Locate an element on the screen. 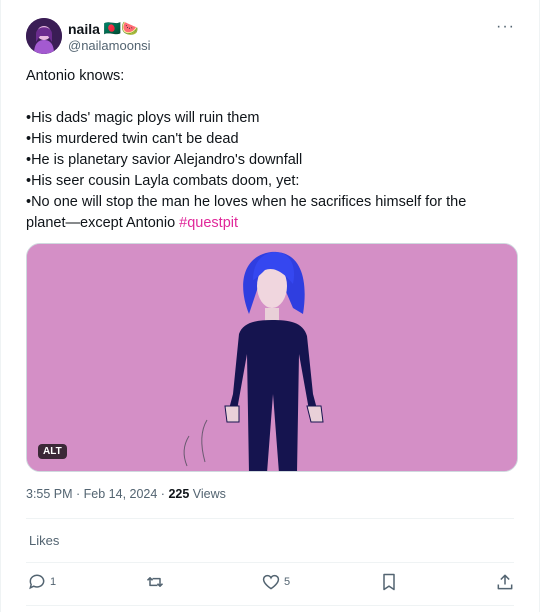 The image size is (540, 612). share-button is located at coordinates (505, 582).